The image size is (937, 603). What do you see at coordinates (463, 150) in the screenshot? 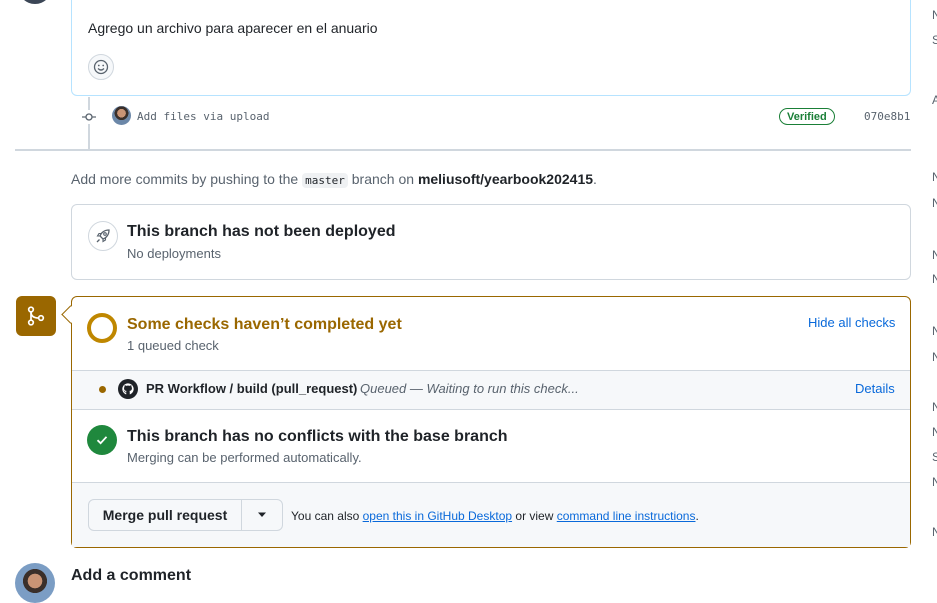
I see `timeline-separator` at bounding box center [463, 150].